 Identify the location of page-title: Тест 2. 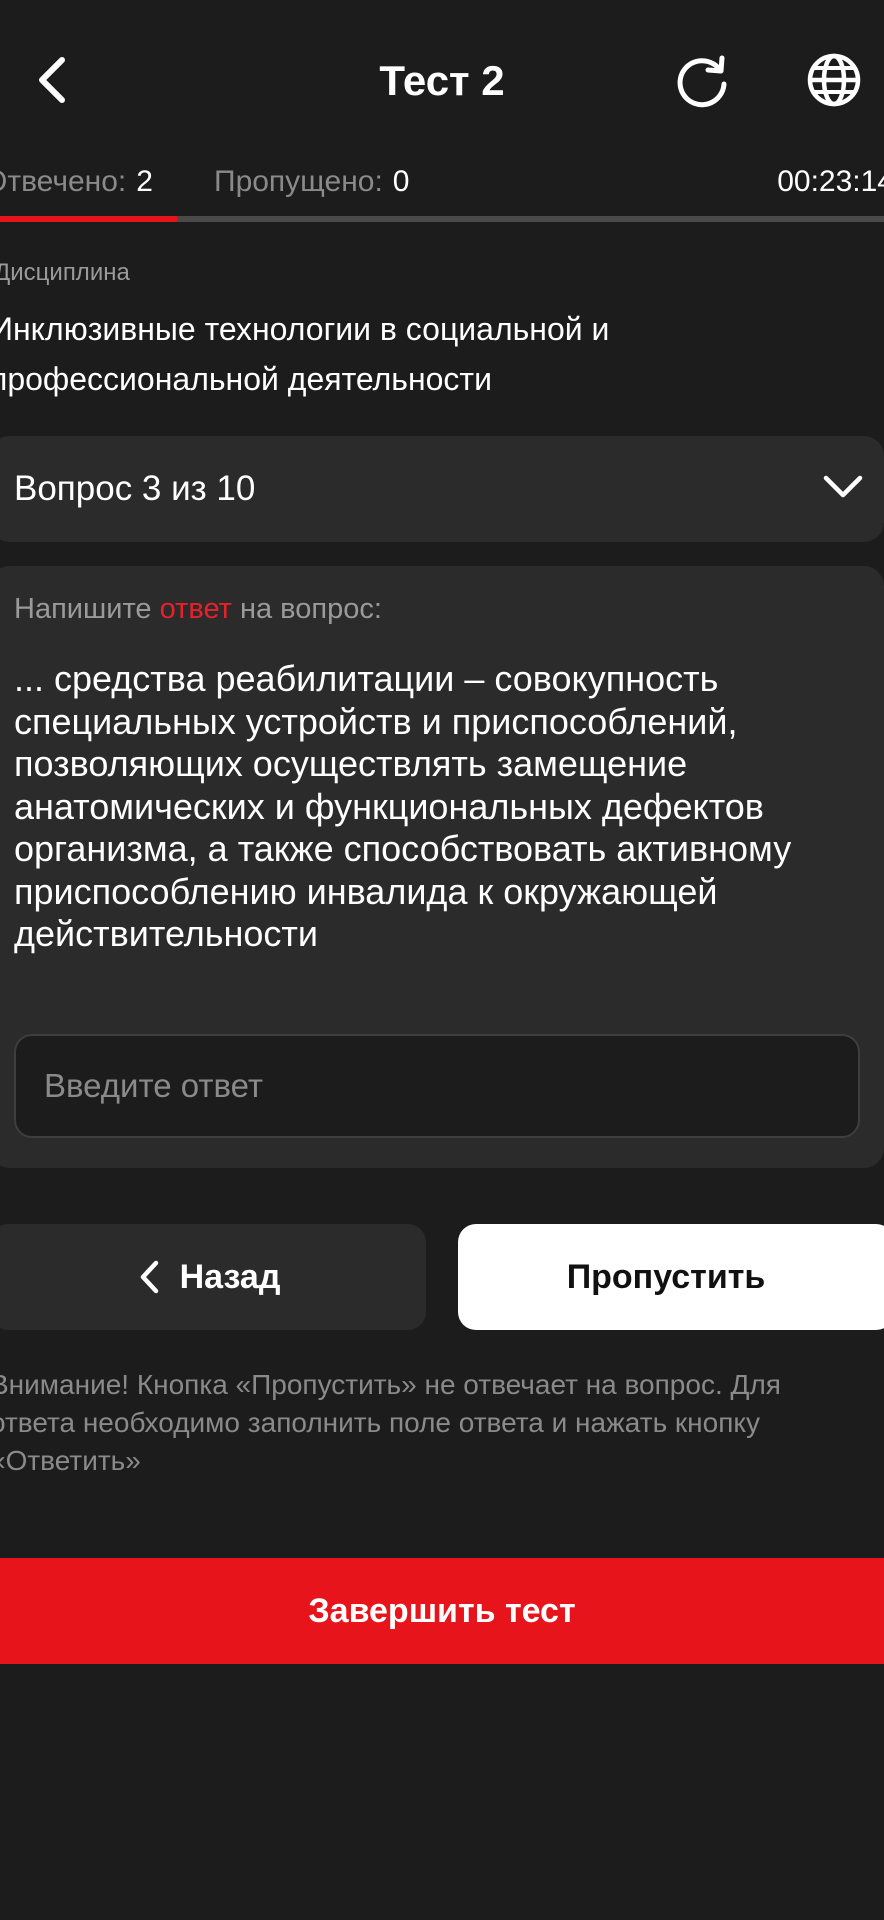
(442, 80).